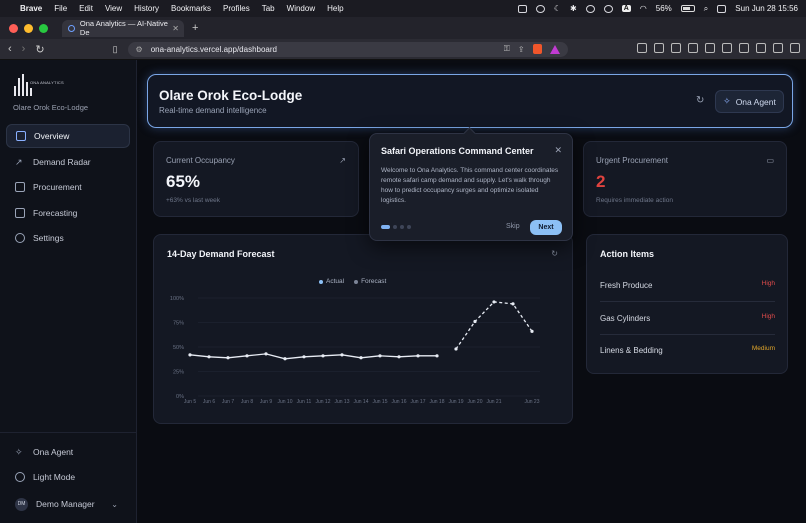 The image size is (806, 523). I want to click on input-source-badge: A, so click(626, 8).